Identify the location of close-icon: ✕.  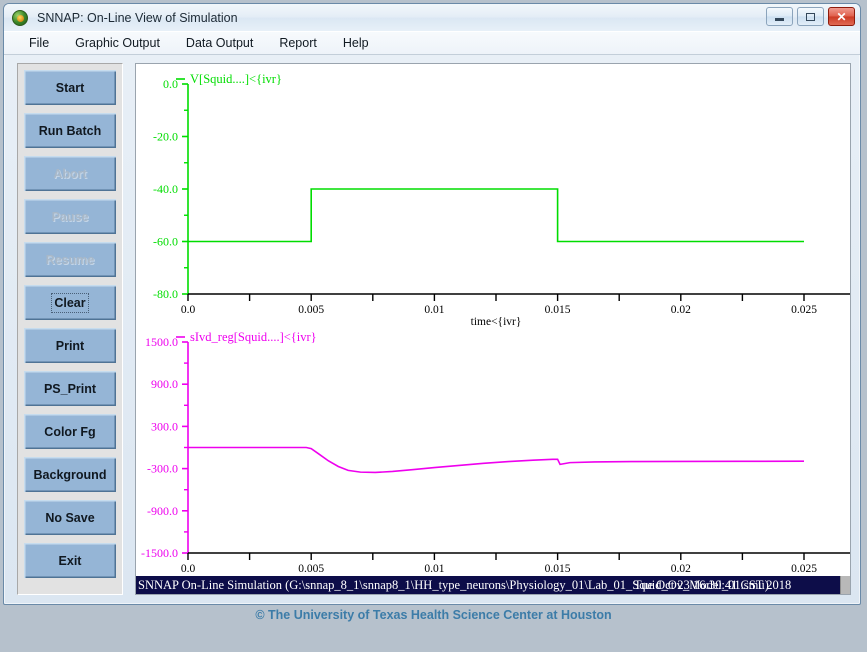
(841, 16).